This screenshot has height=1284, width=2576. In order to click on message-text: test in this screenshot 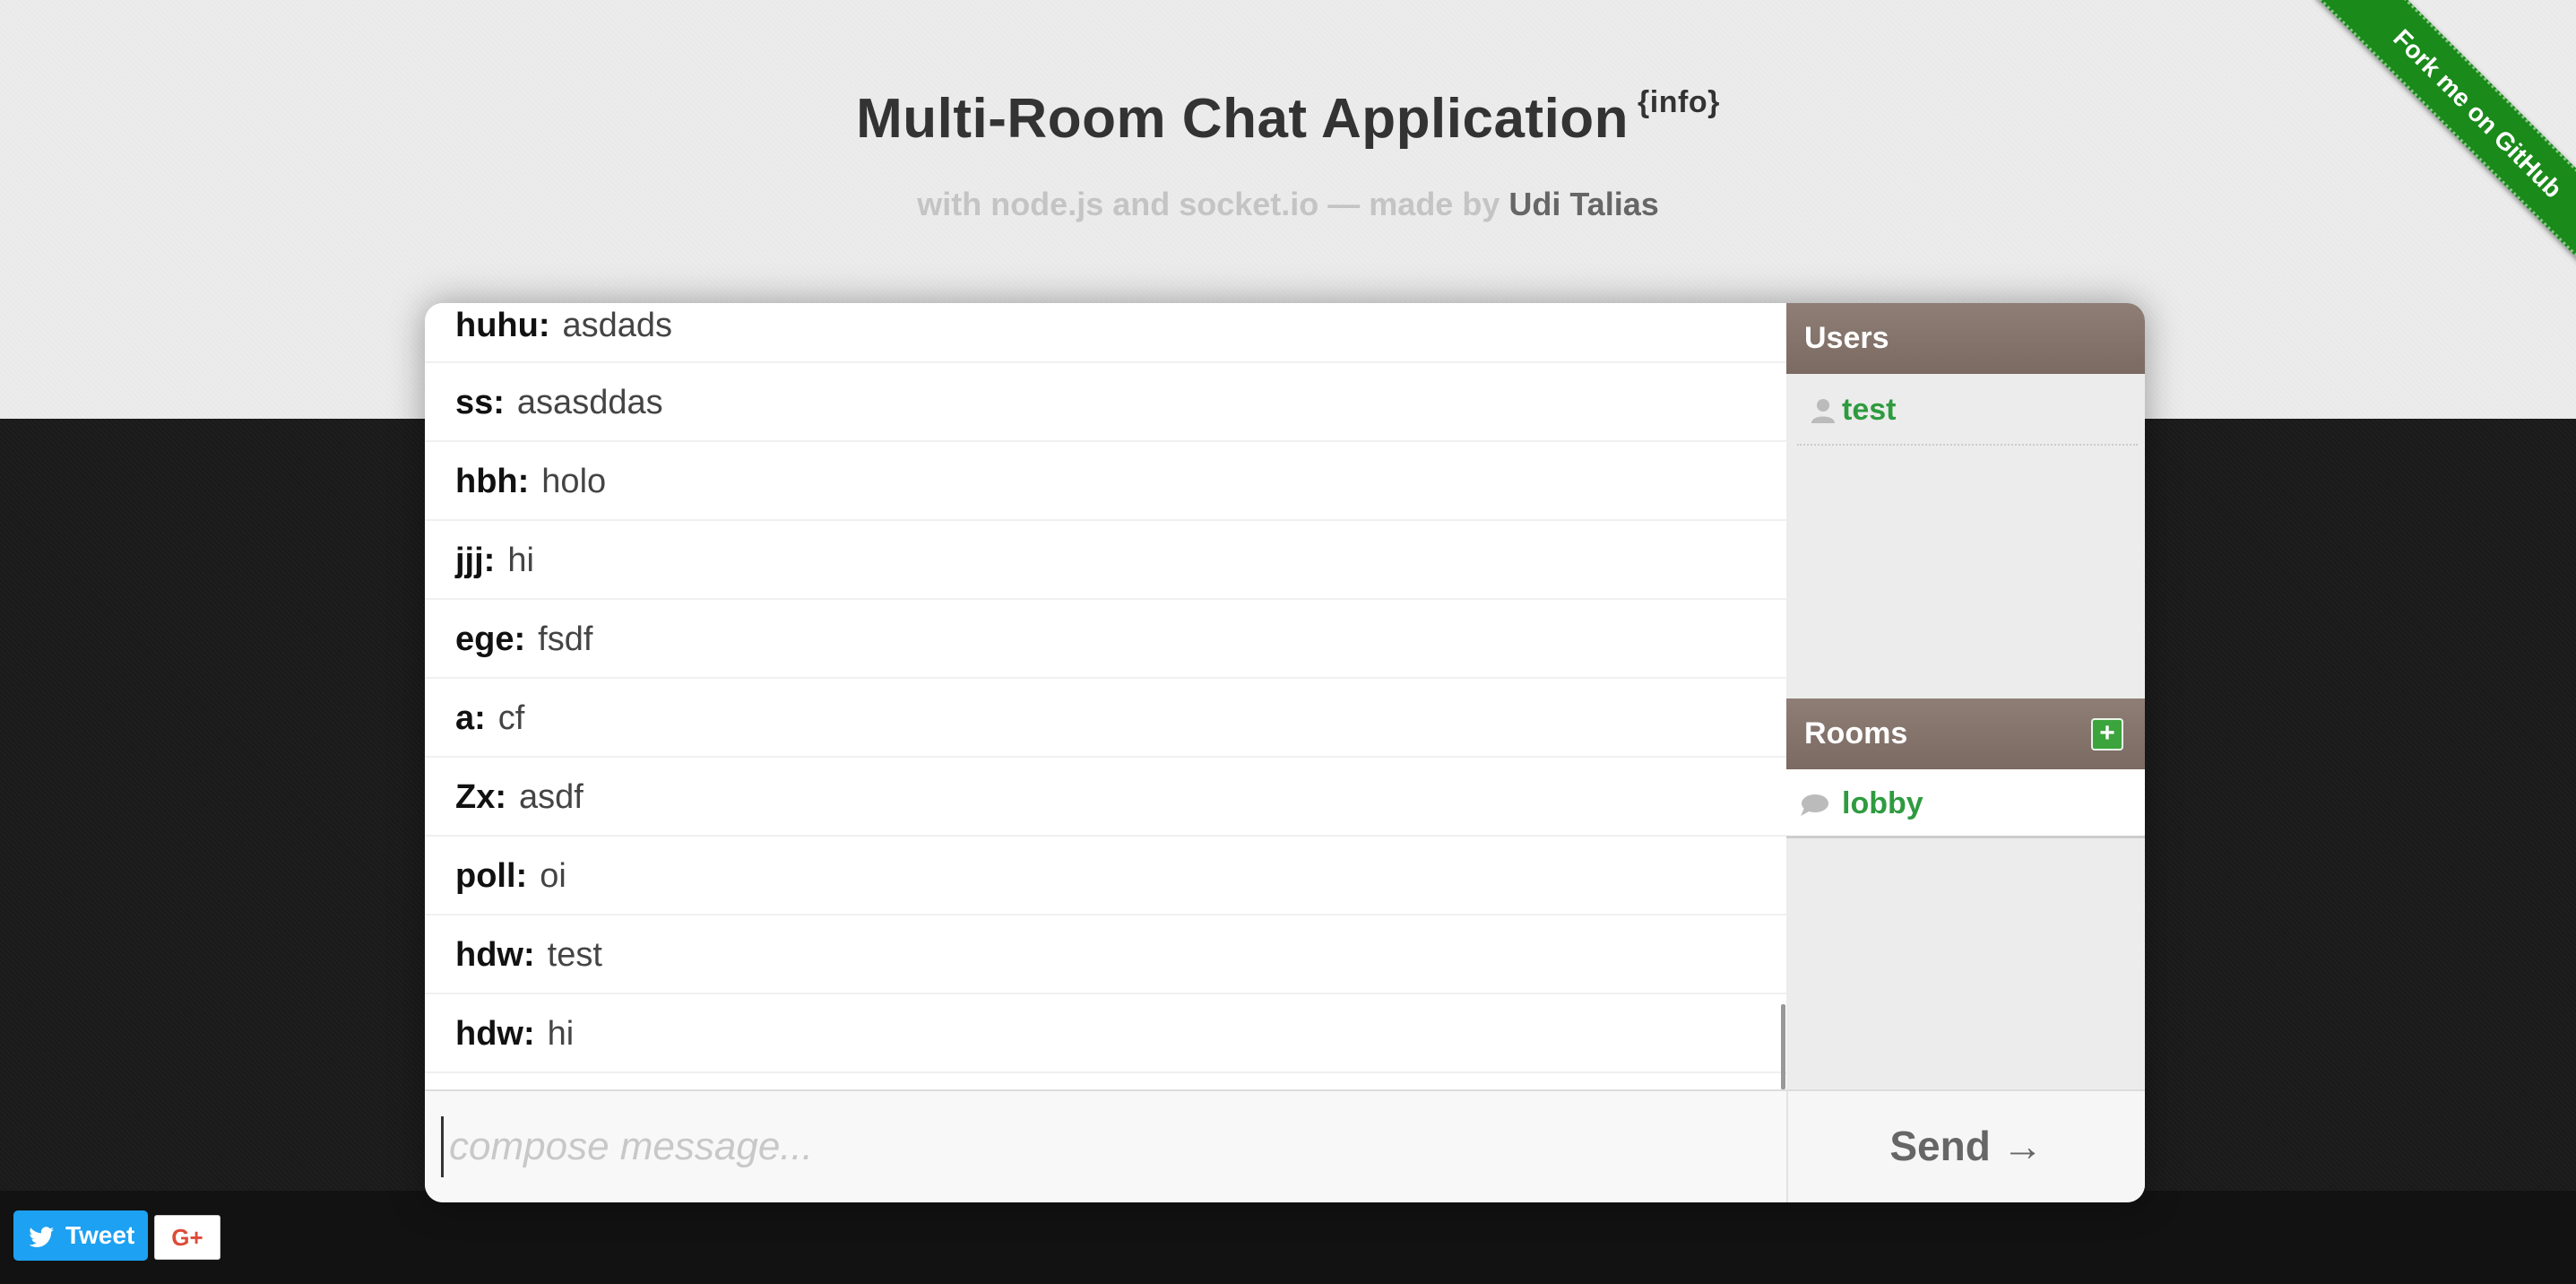, I will do `click(574, 955)`.